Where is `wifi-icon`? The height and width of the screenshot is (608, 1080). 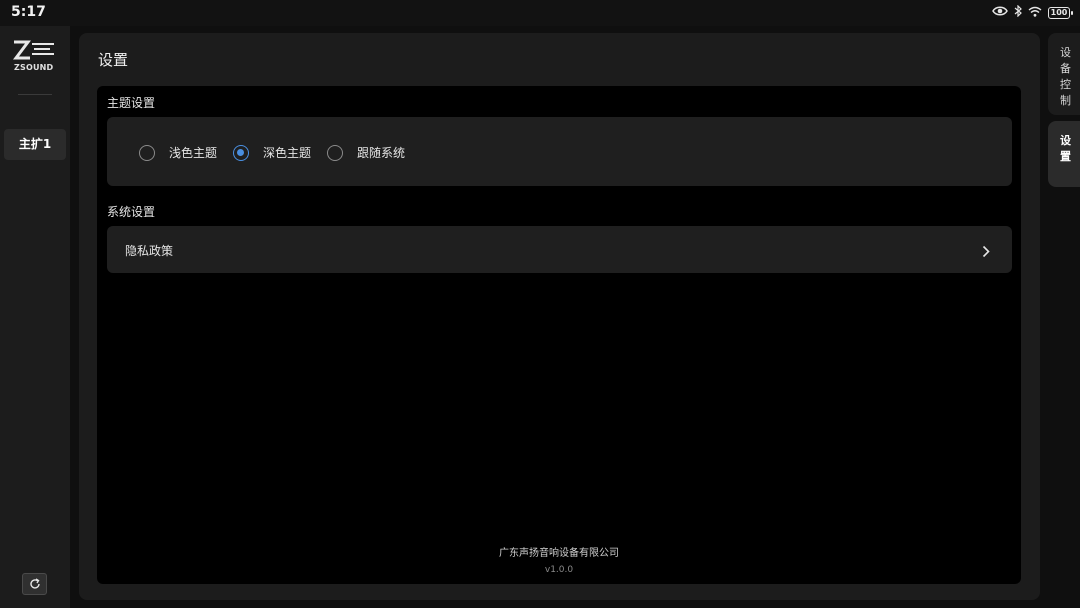
wifi-icon is located at coordinates (1035, 13).